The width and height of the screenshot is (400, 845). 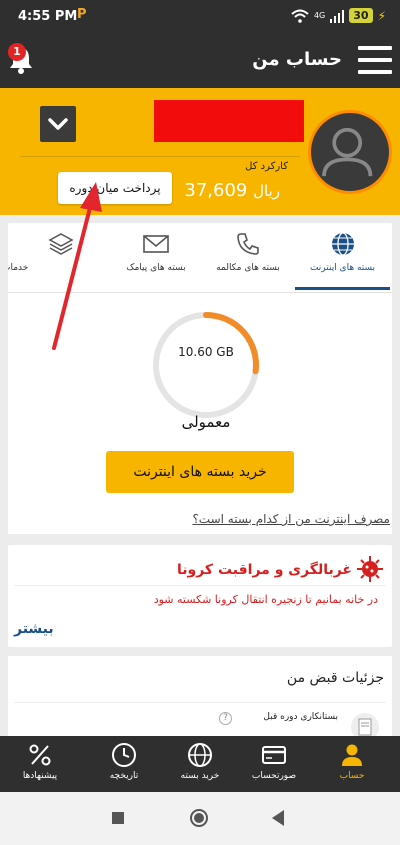 I want to click on total-usage-amount: ریال 37,609, so click(x=232, y=190).